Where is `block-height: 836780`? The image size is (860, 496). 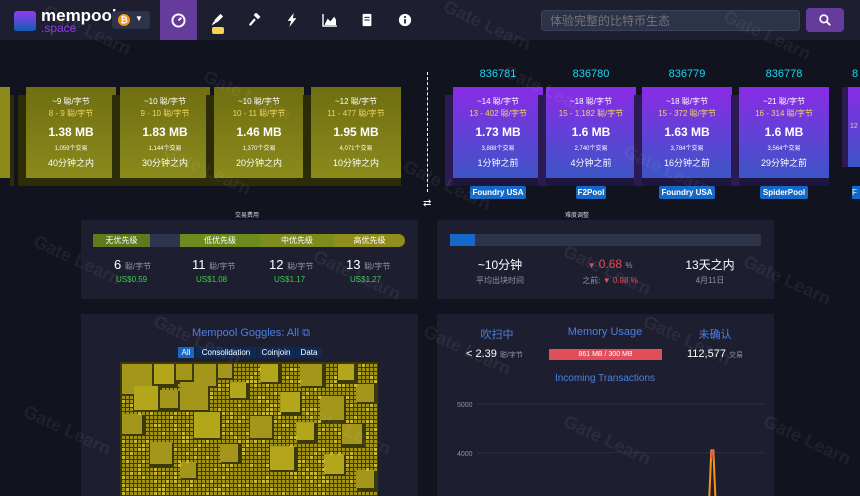 block-height: 836780 is located at coordinates (591, 74).